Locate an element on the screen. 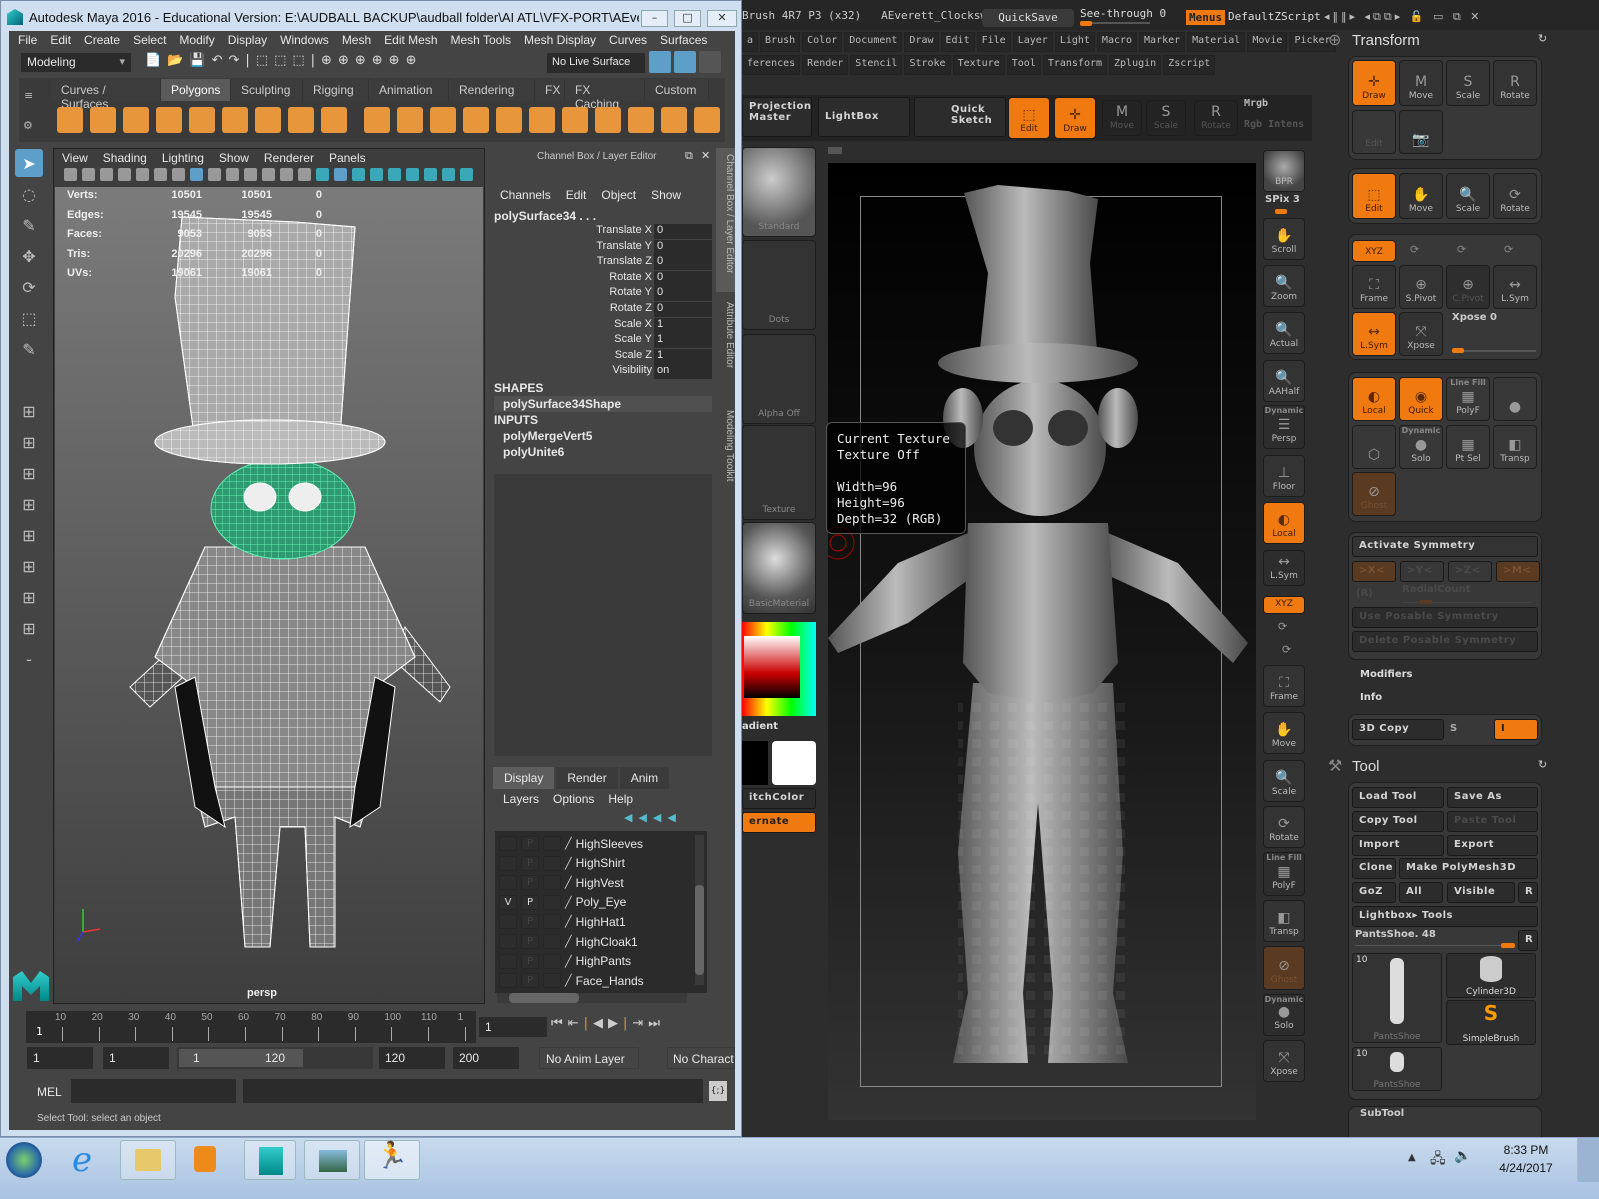 The image size is (1599, 1199). range-bar: 1 120 is located at coordinates (241, 1058).